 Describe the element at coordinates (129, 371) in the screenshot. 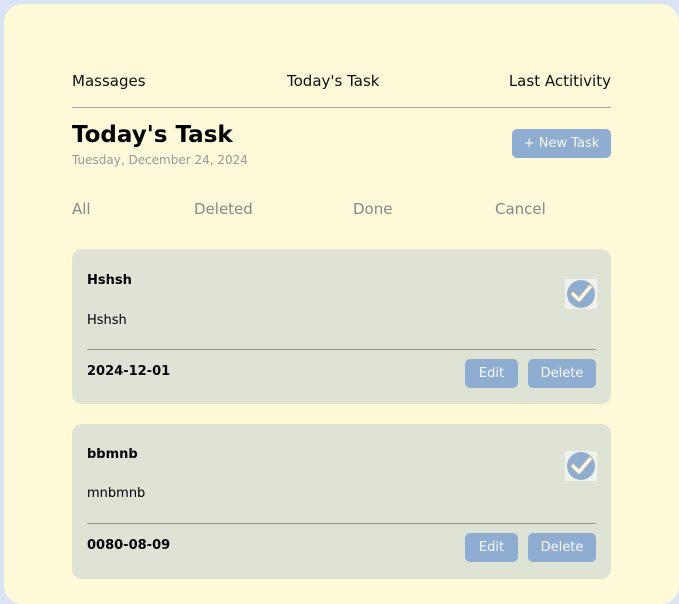

I see `task-date: 2024-12-01` at that location.